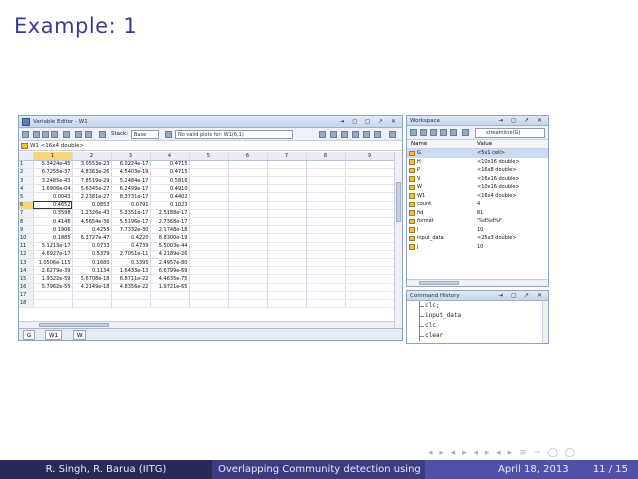 This screenshot has height=479, width=638. Describe the element at coordinates (26, 181) in the screenshot. I see `row-header: 3` at that location.